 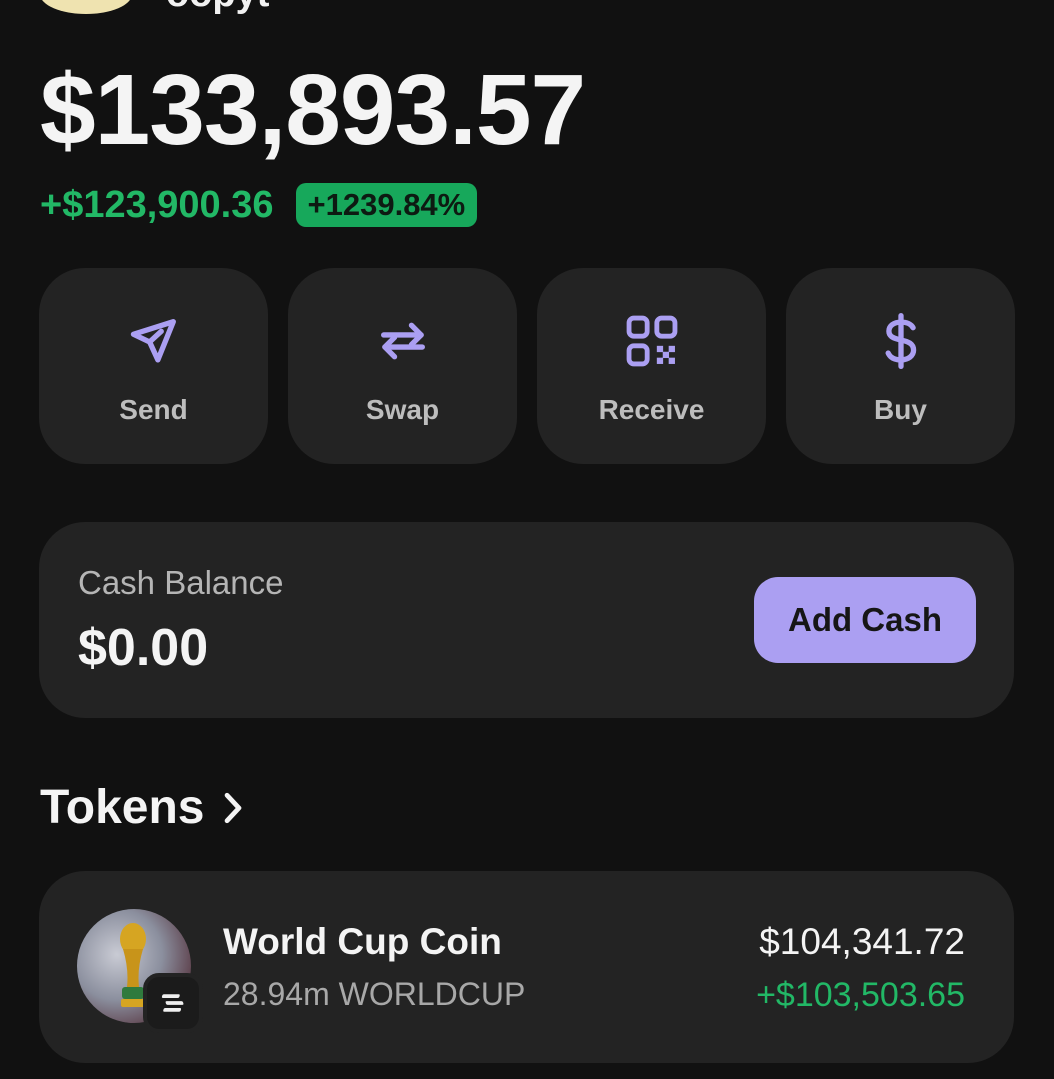 I want to click on portfolio-change: +$123,900.36 +1239.84%, so click(x=259, y=205).